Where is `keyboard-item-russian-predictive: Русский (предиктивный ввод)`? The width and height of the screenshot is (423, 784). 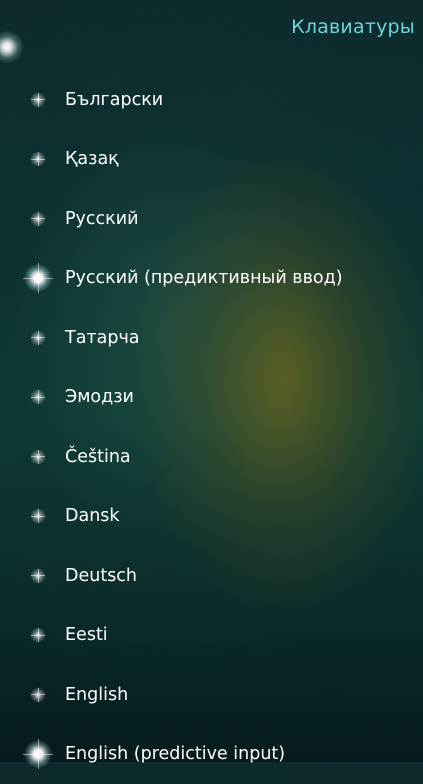
keyboard-item-russian-predictive: Русский (предиктивный ввод) is located at coordinates (211, 279).